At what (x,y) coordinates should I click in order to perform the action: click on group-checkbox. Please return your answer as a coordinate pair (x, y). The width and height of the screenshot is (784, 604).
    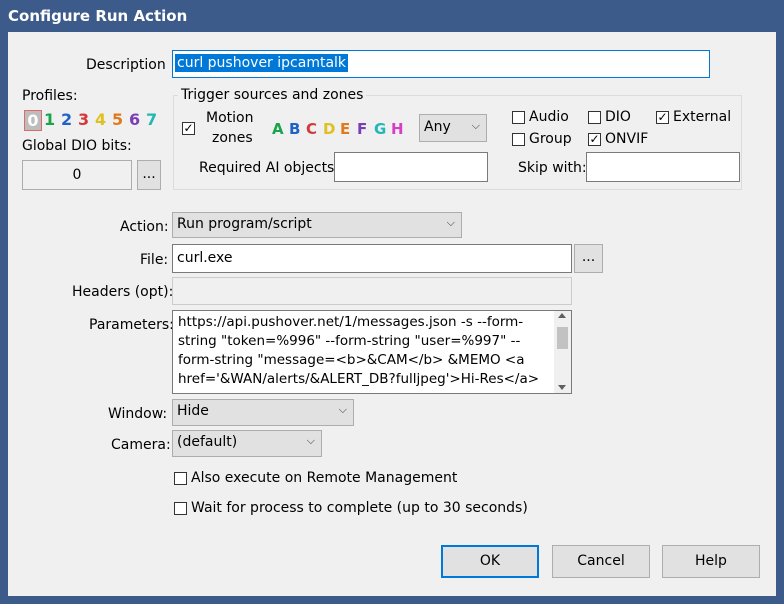
    Looking at the image, I should click on (518, 139).